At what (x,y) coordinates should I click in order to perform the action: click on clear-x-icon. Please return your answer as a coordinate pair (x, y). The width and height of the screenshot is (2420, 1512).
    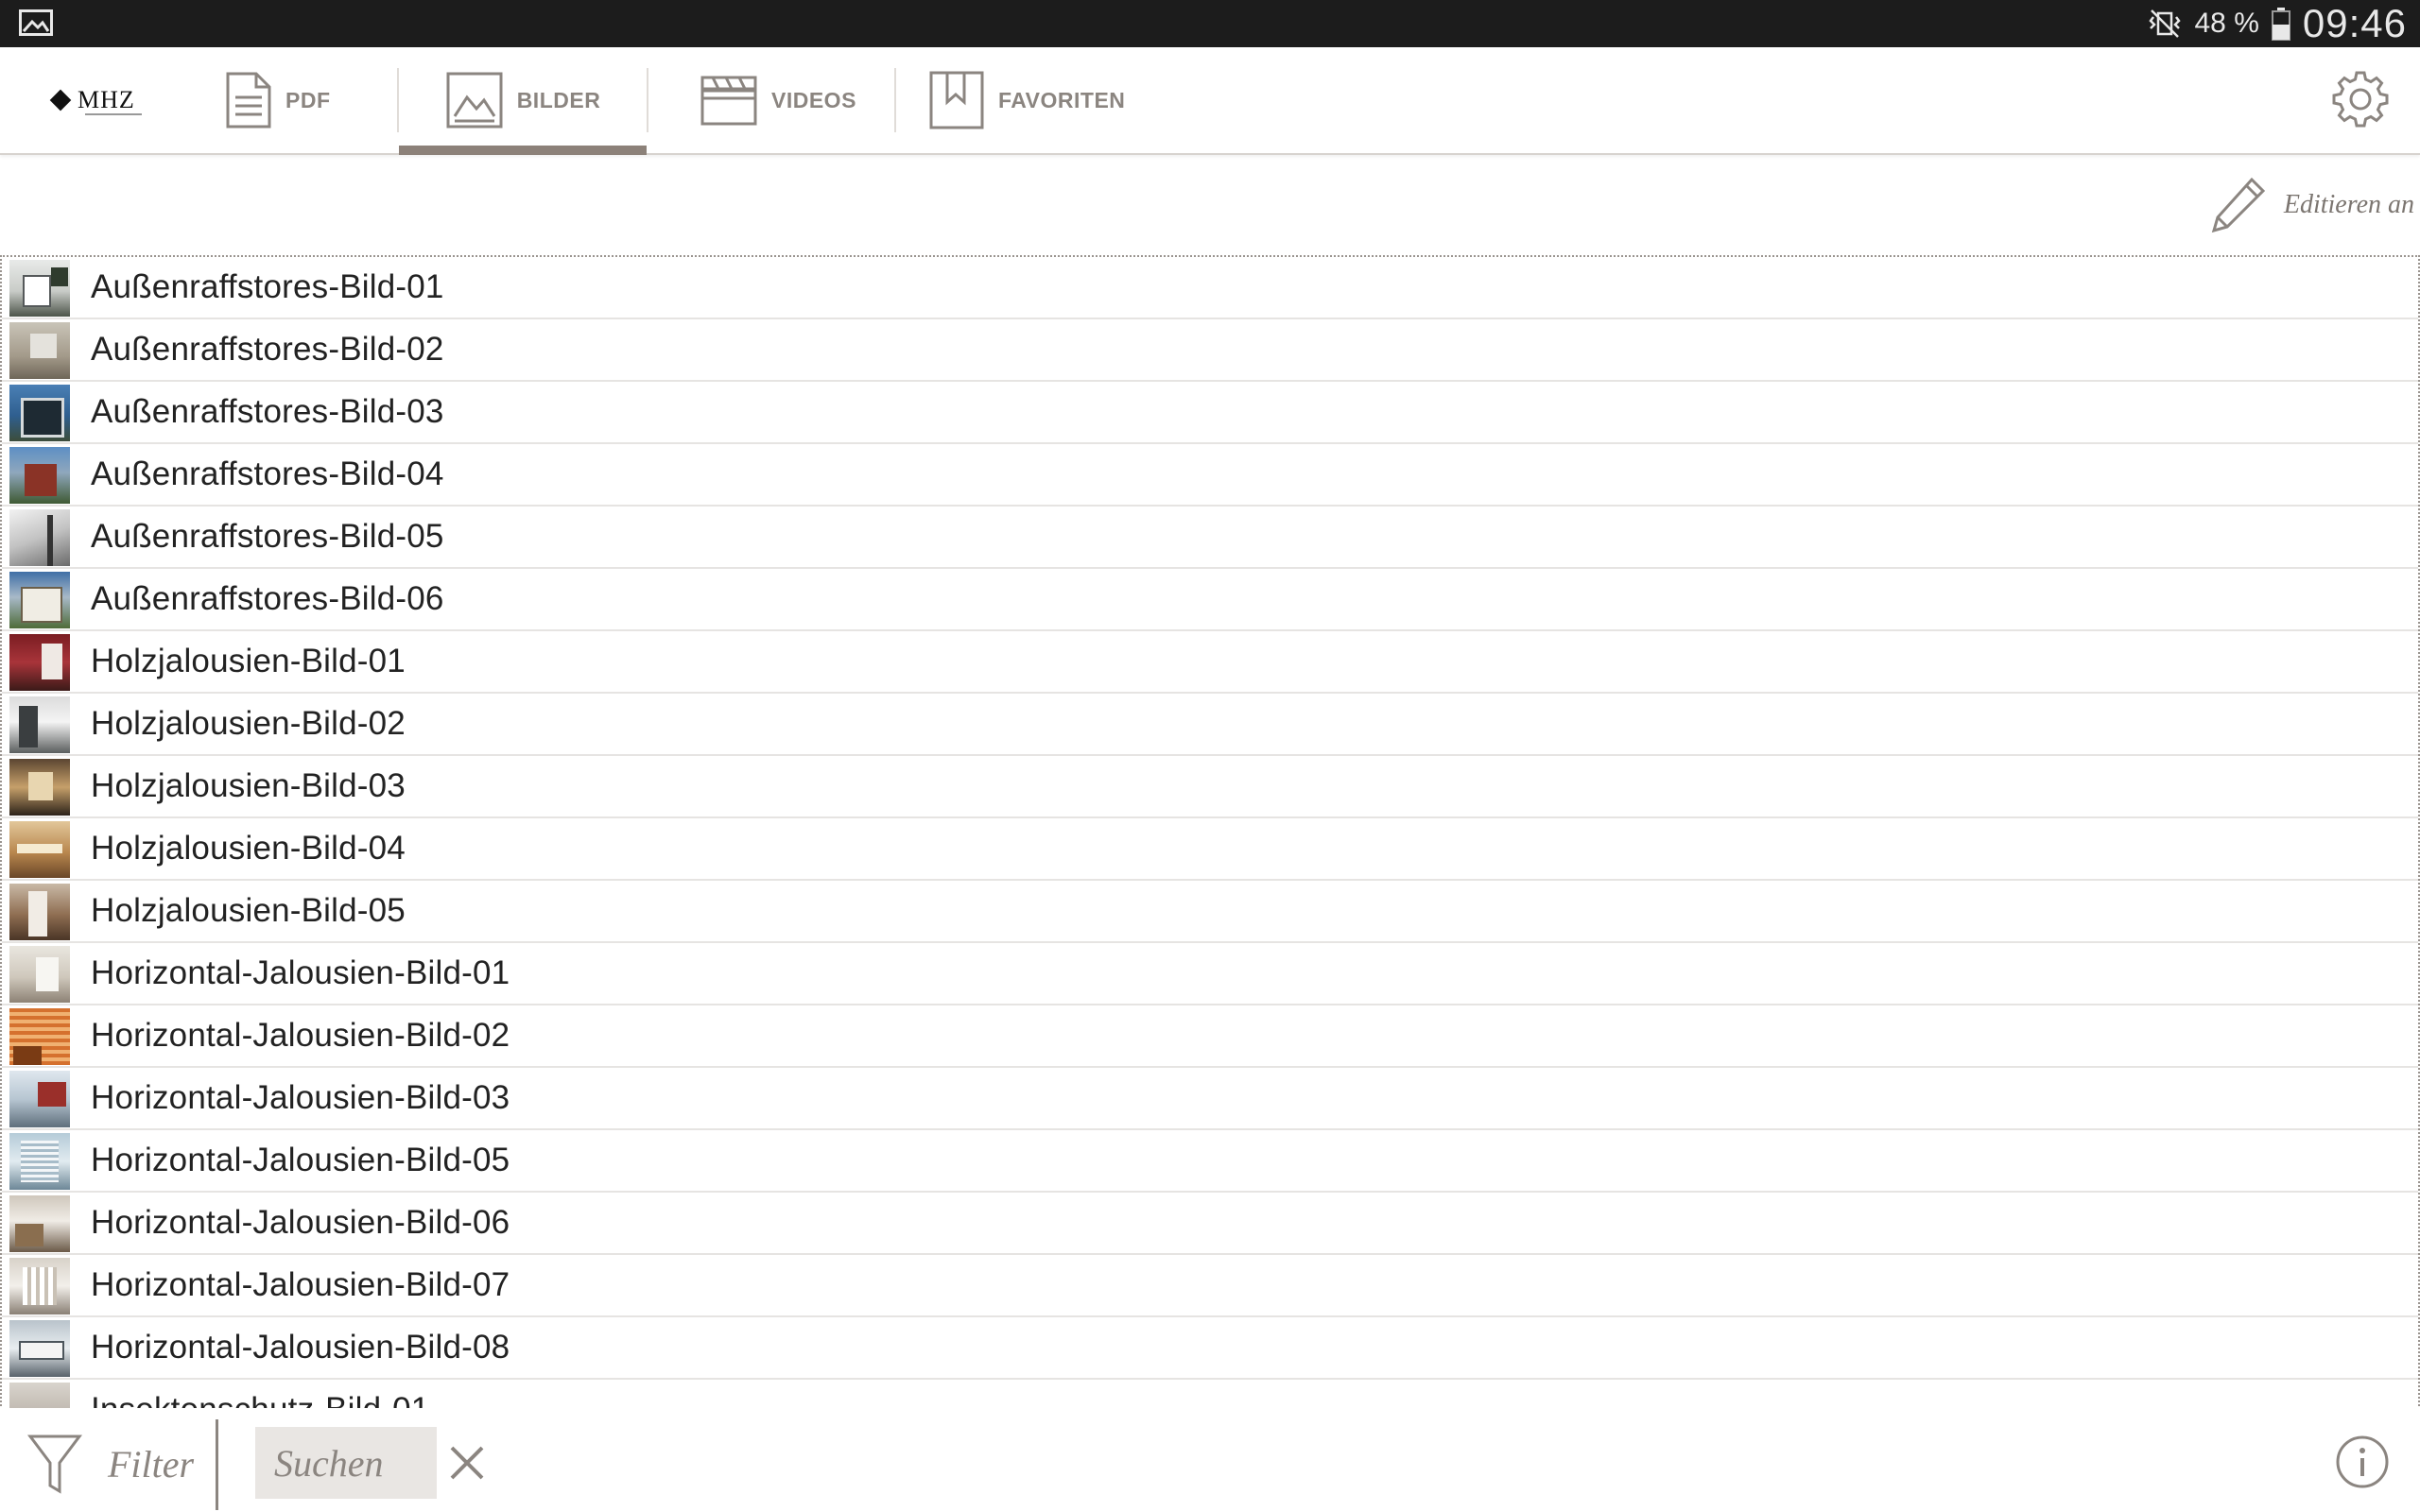
    Looking at the image, I should click on (467, 1463).